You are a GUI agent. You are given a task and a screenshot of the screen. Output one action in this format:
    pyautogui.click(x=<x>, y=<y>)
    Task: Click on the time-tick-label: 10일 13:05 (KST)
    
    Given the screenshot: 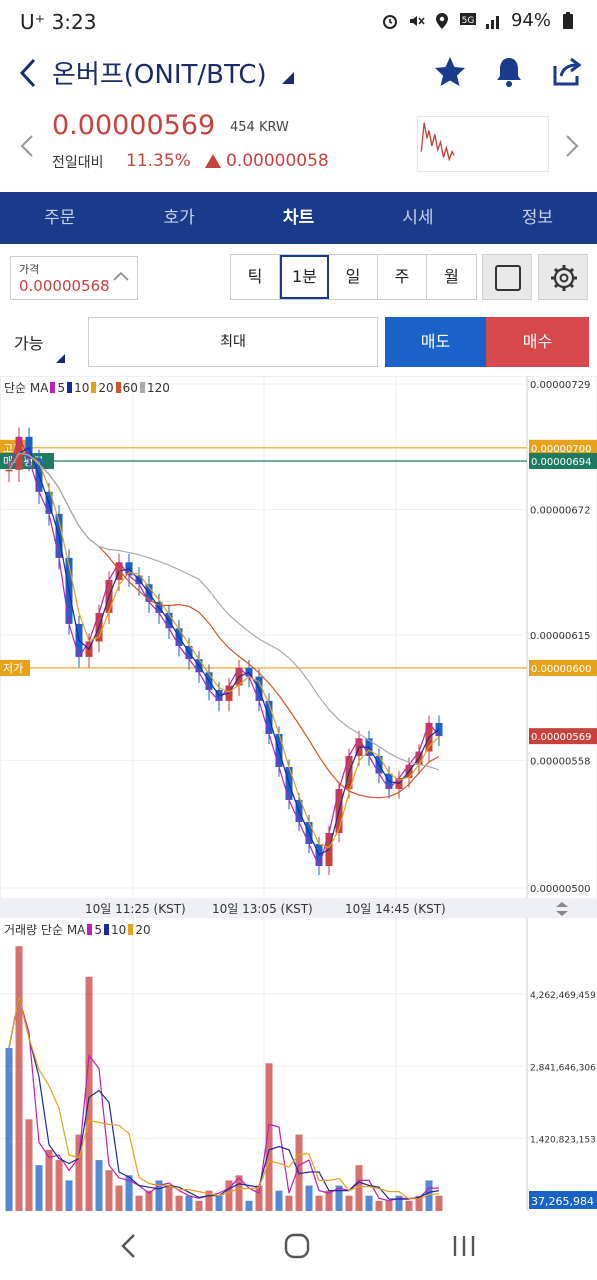 What is the action you would take?
    pyautogui.click(x=262, y=909)
    